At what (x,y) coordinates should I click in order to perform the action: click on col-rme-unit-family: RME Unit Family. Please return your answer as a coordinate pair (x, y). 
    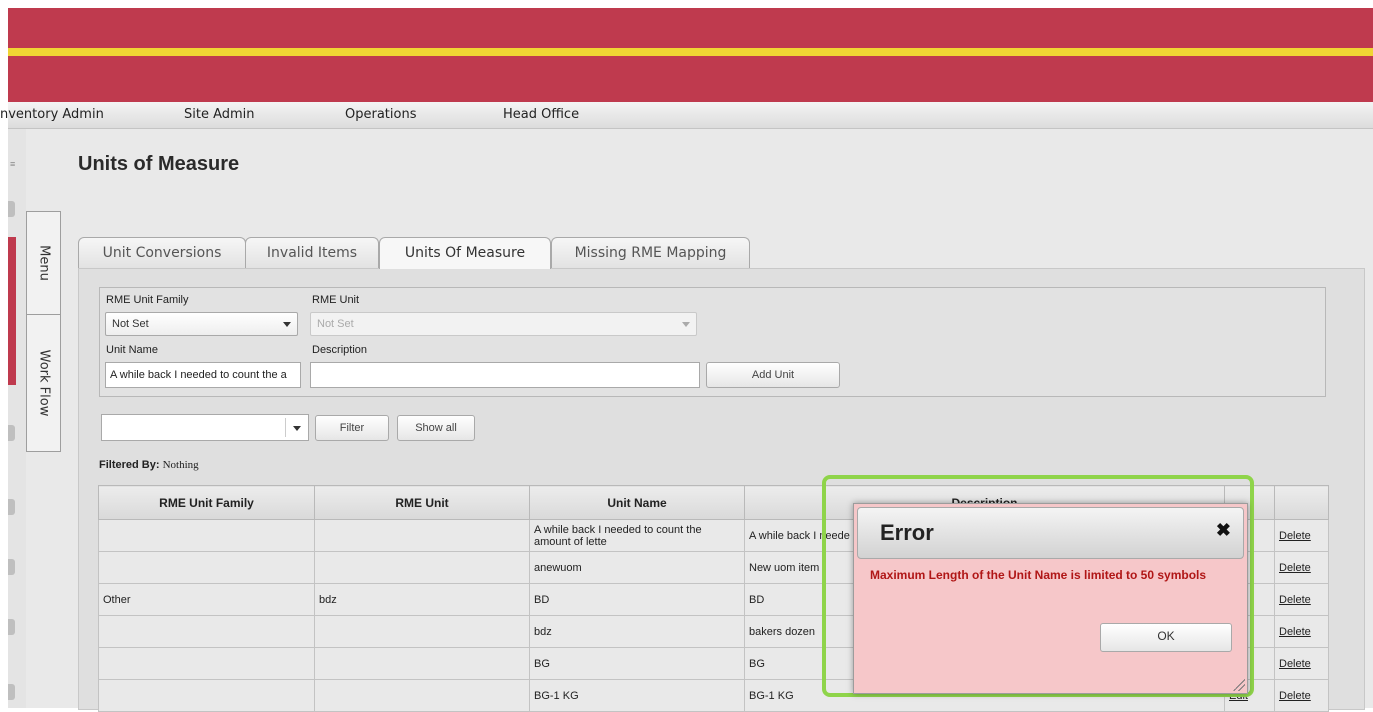
    Looking at the image, I should click on (206, 502).